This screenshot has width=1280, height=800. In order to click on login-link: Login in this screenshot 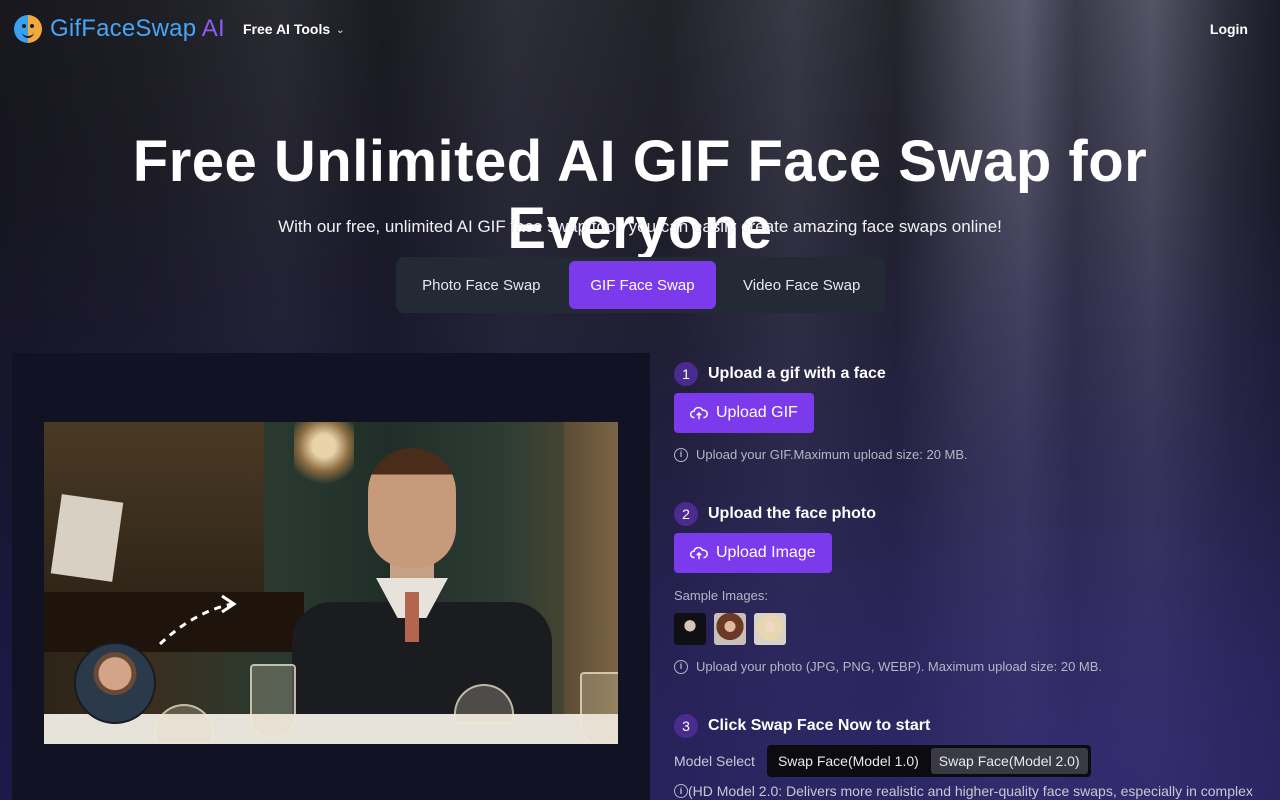, I will do `click(1229, 29)`.